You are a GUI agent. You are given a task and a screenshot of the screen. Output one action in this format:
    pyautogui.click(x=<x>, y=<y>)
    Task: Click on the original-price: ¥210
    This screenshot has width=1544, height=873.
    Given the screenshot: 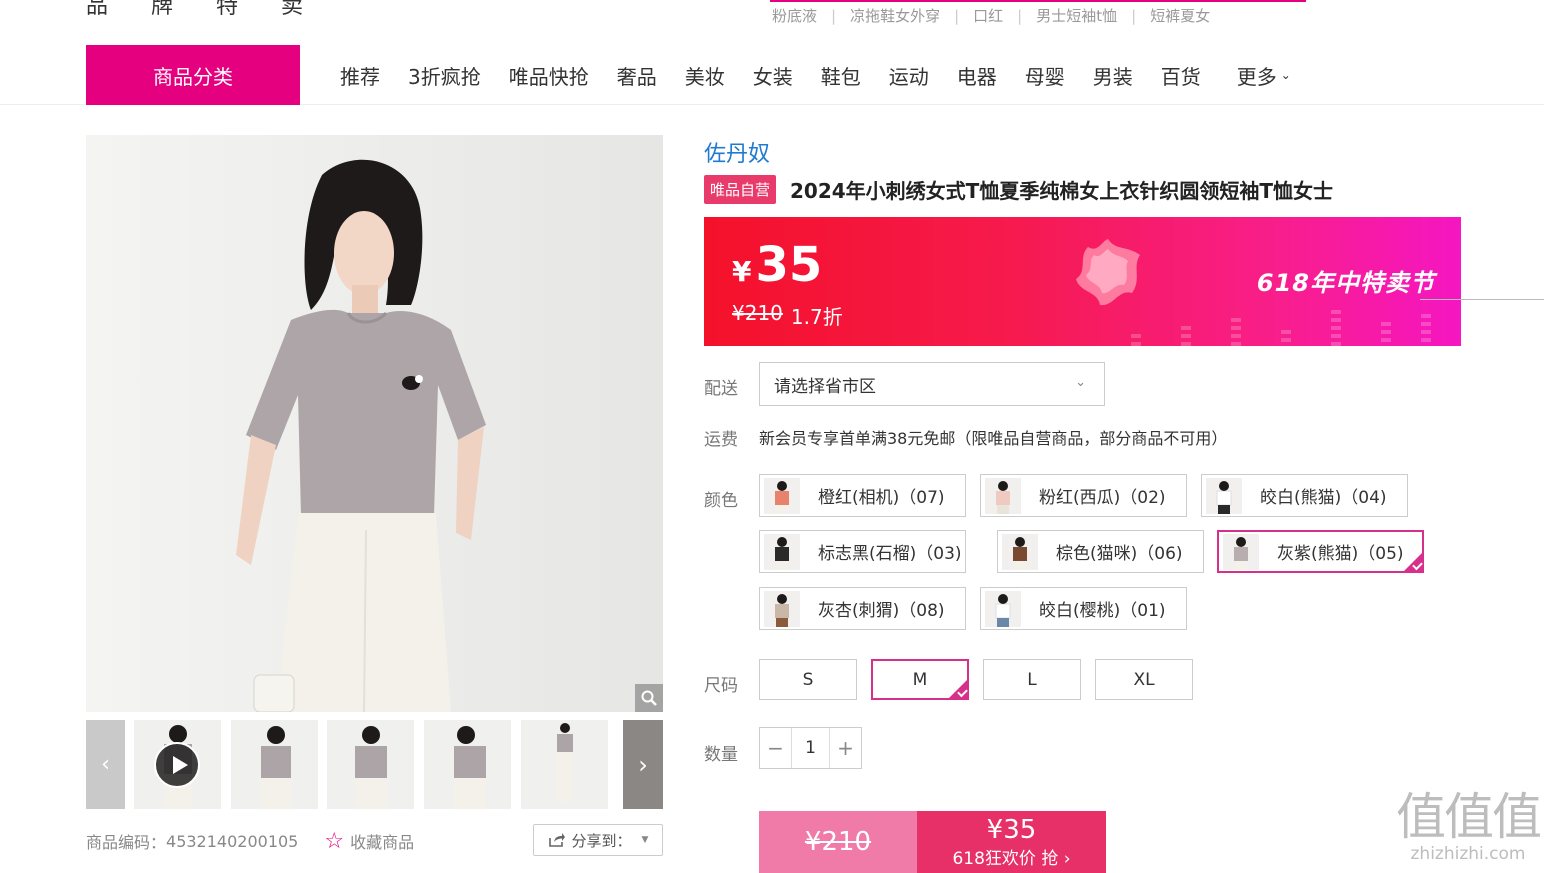 What is the action you would take?
    pyautogui.click(x=757, y=313)
    